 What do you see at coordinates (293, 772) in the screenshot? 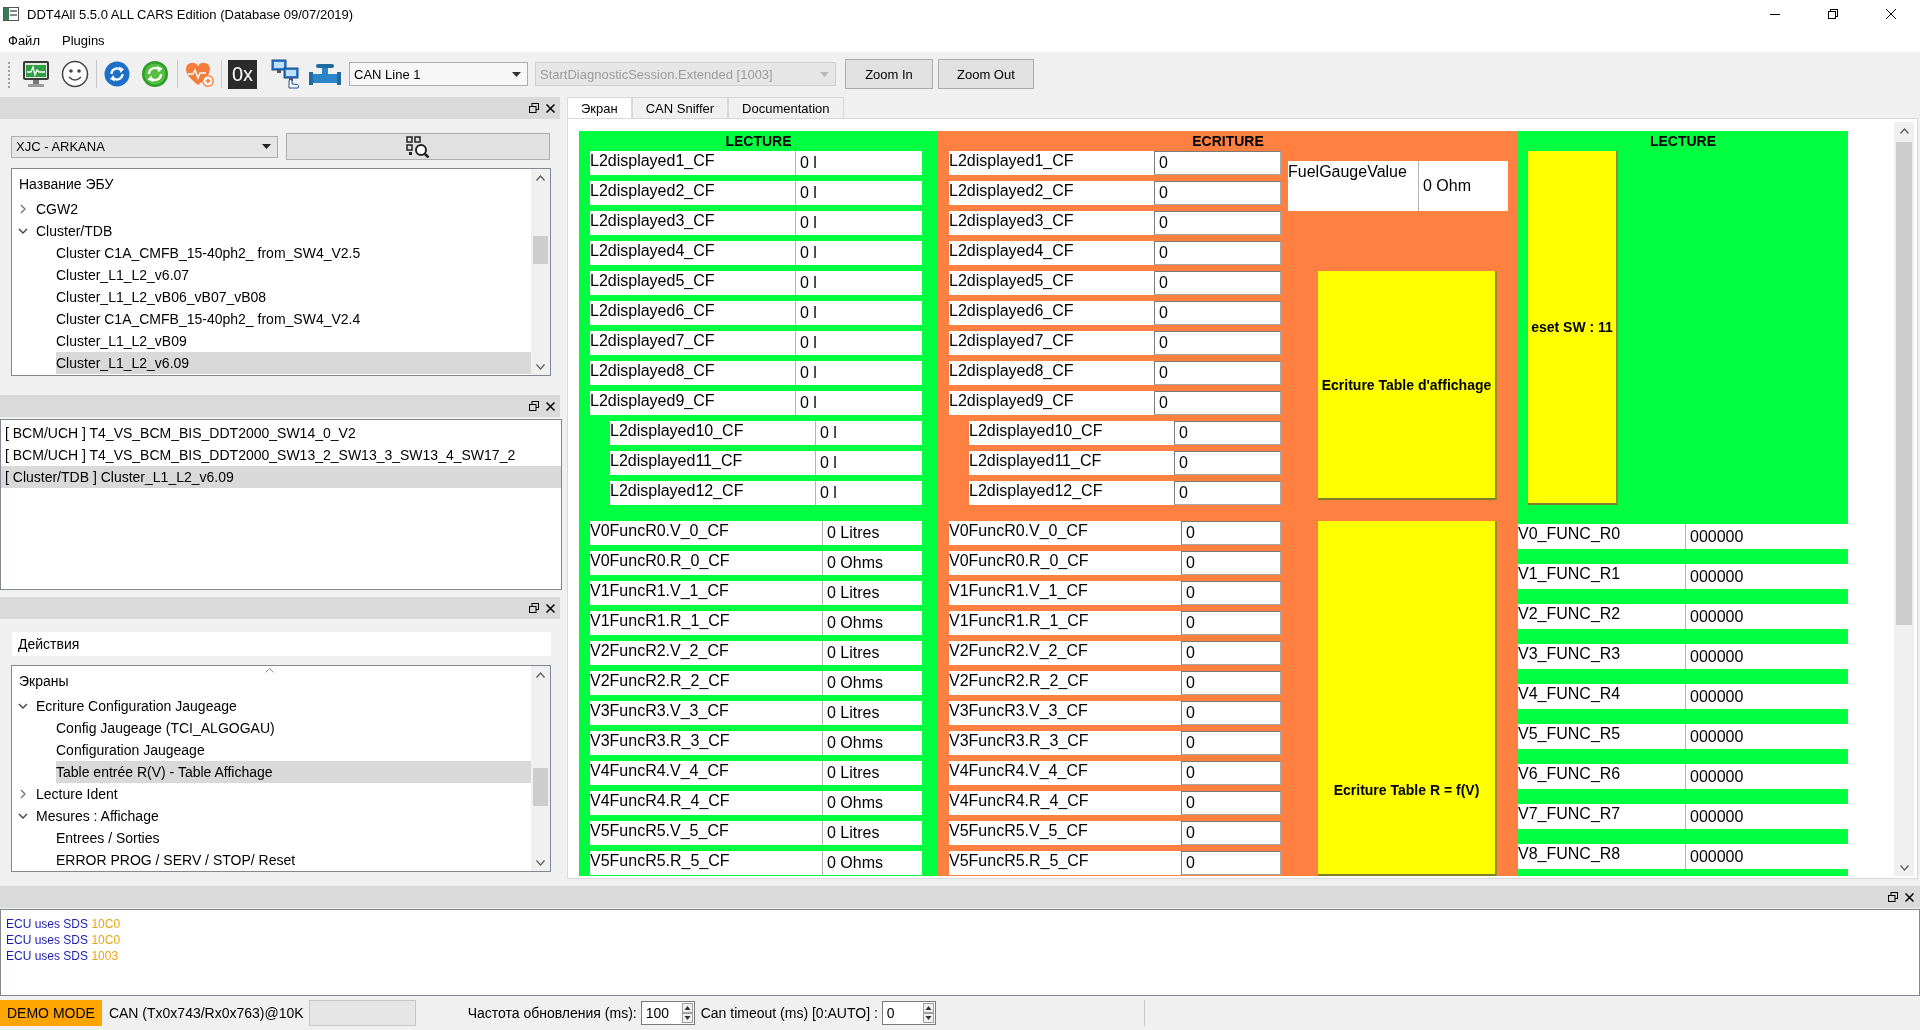
I see `tree-item: Table entrée R(V) - Table Affichage` at bounding box center [293, 772].